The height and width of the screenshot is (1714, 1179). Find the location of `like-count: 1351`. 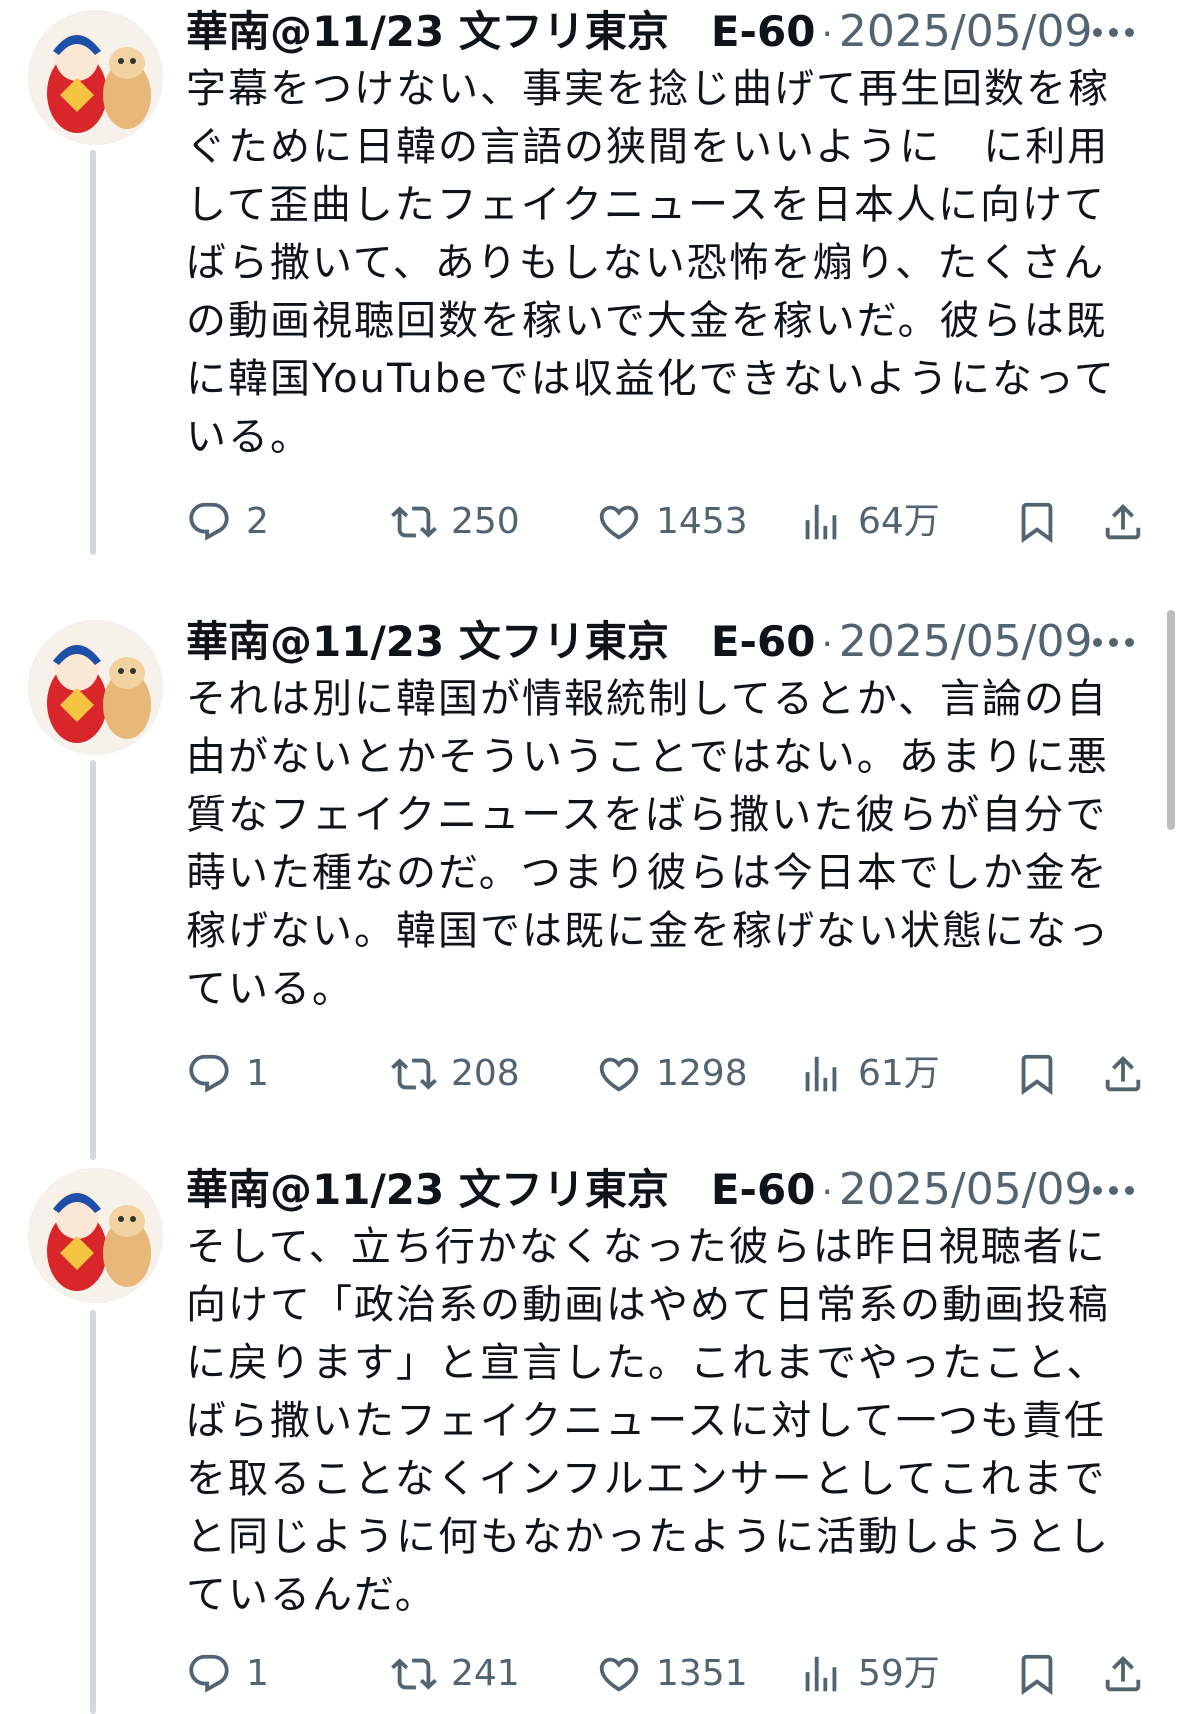

like-count: 1351 is located at coordinates (702, 1673).